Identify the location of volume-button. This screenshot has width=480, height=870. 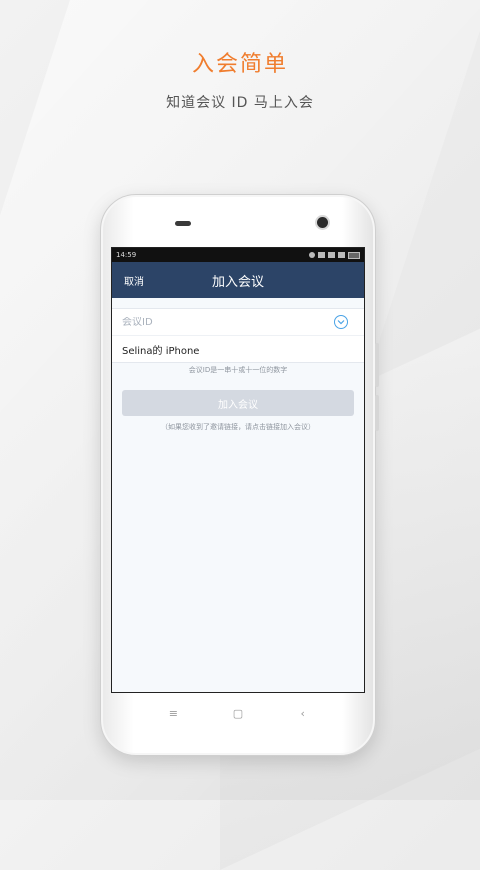
(377, 365).